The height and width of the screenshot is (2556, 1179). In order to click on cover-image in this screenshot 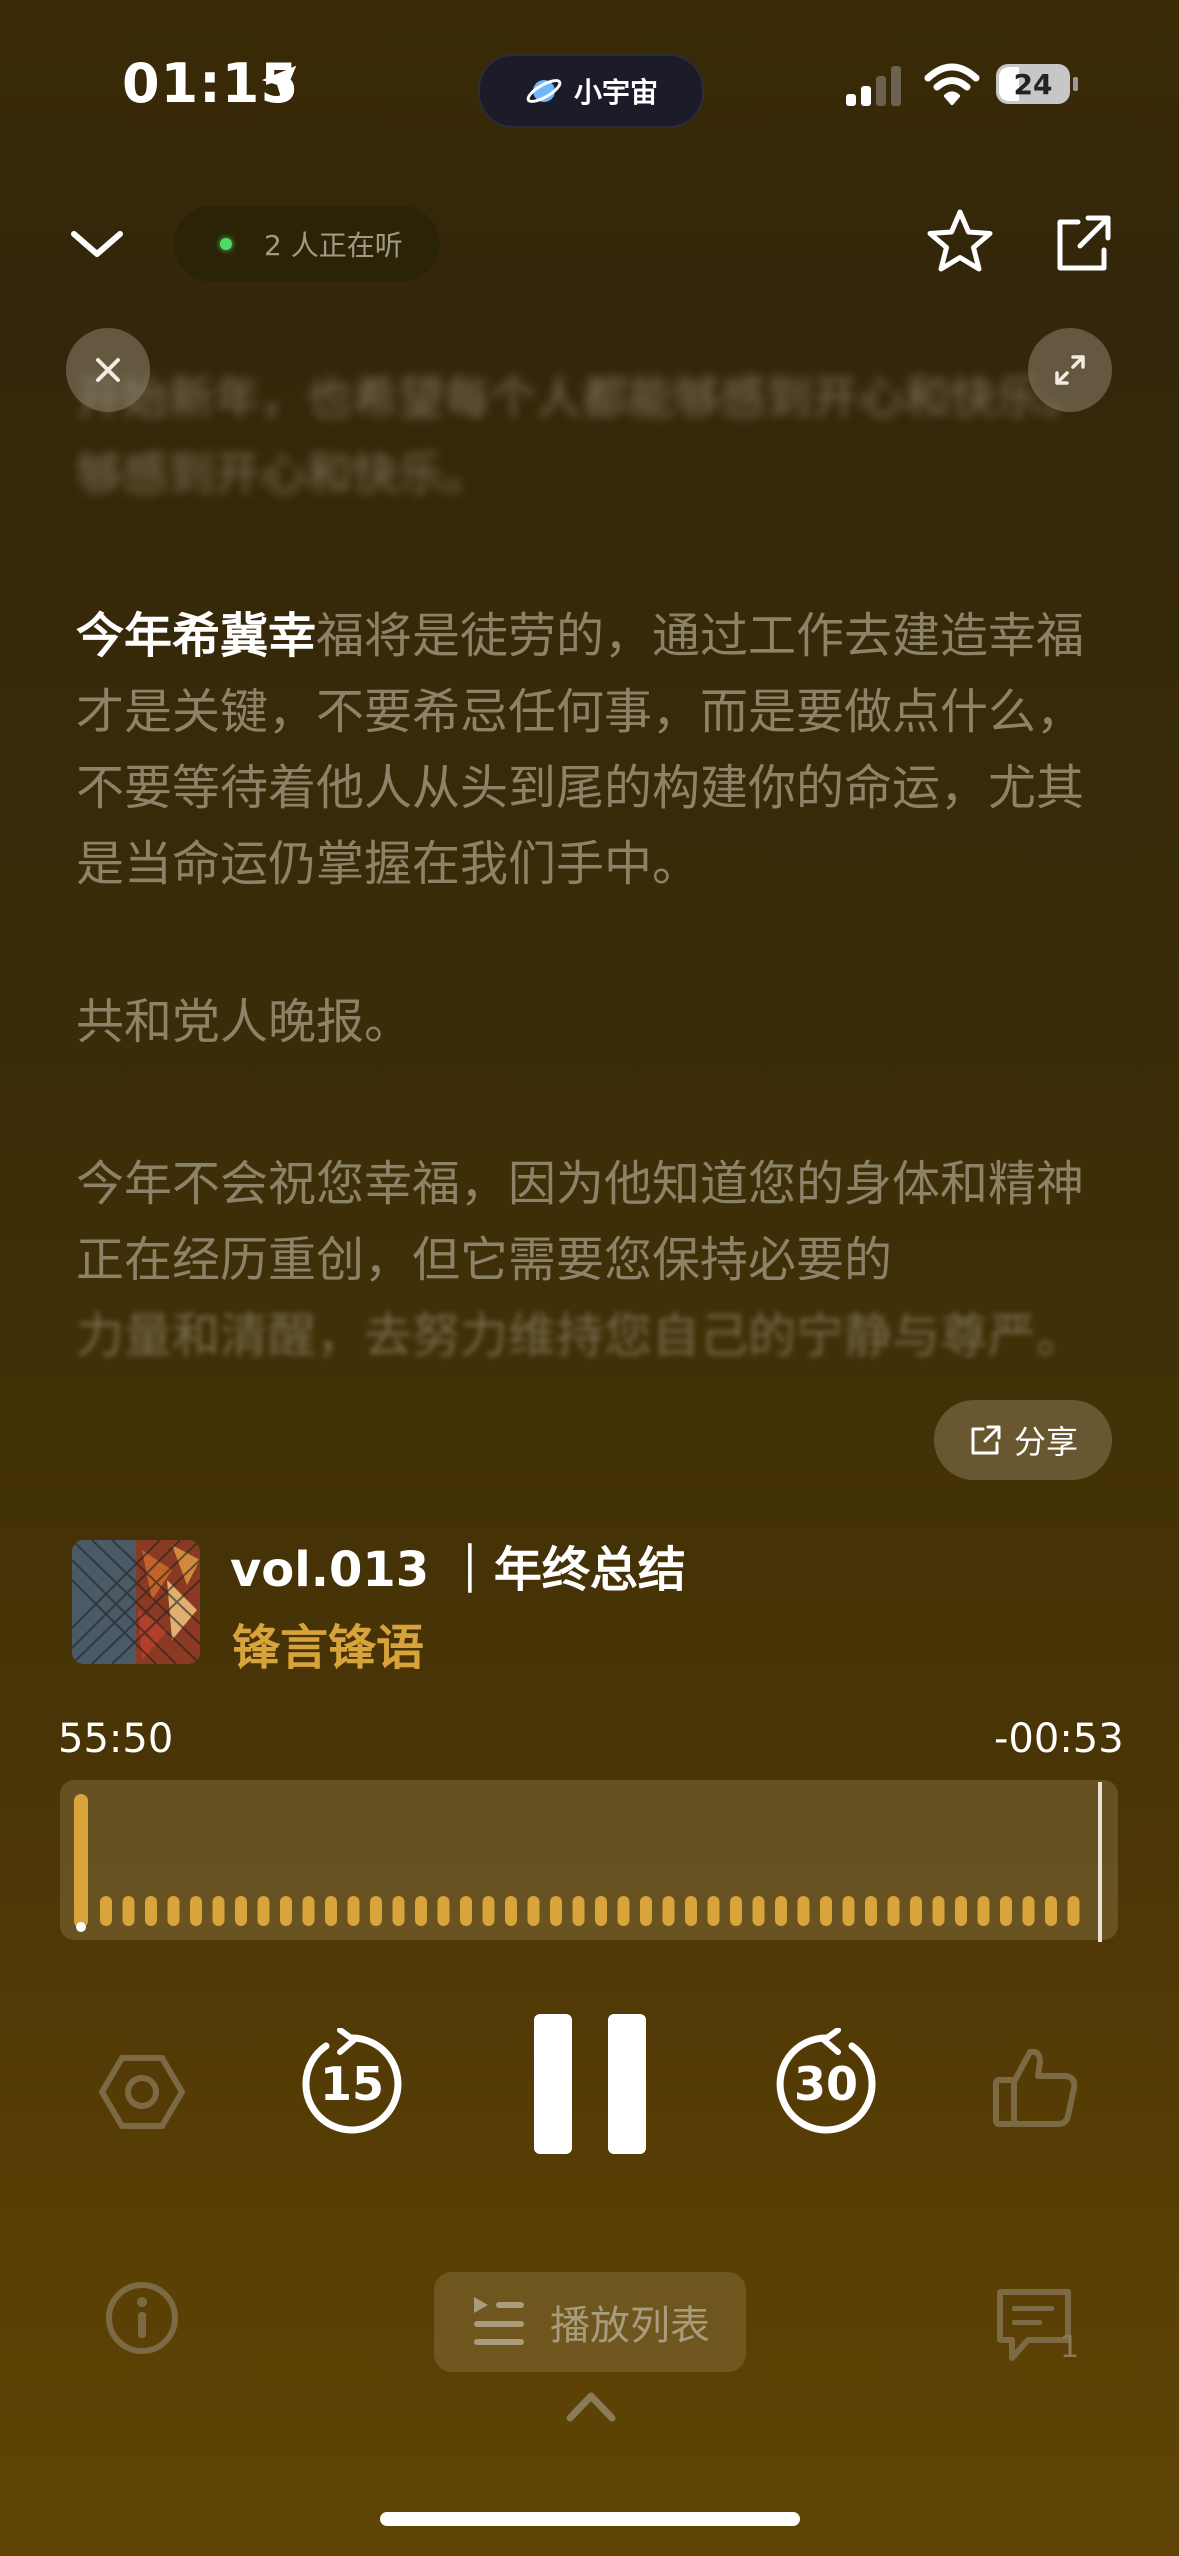, I will do `click(136, 1602)`.